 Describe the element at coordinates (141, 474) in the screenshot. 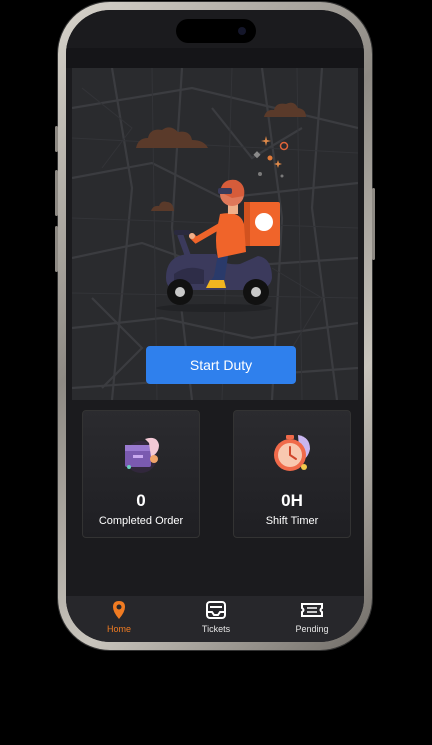

I see `completed-order-card: 0 Completed Order` at that location.